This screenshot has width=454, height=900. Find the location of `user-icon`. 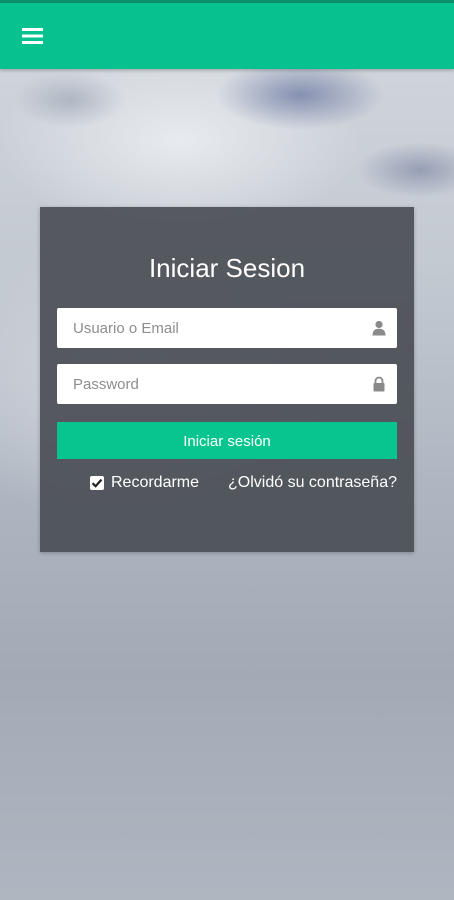

user-icon is located at coordinates (379, 328).